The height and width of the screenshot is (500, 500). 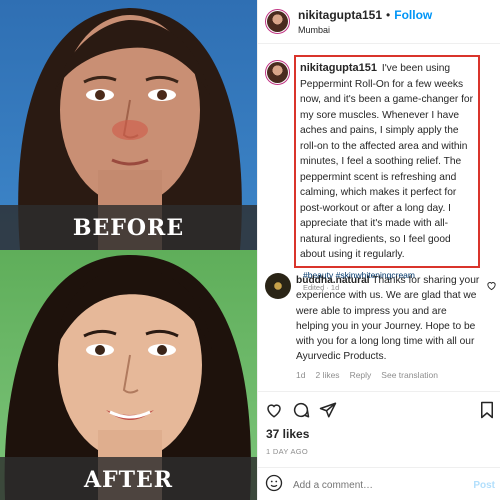 I want to click on post-timestamp: 1 DAY AGO, so click(x=287, y=451).